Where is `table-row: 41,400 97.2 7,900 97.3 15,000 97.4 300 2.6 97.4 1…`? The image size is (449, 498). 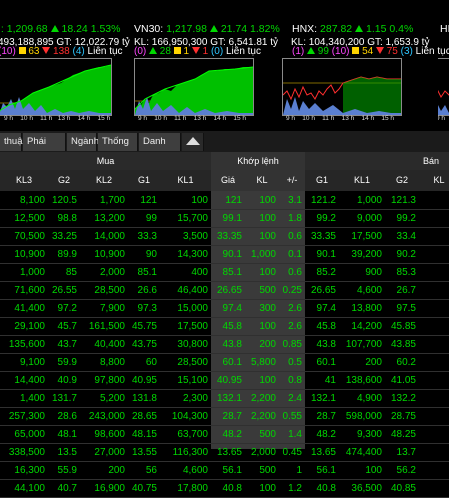 table-row: 41,400 97.2 7,900 97.3 15,000 97.4 300 2.6 97.4 1… is located at coordinates (224, 309).